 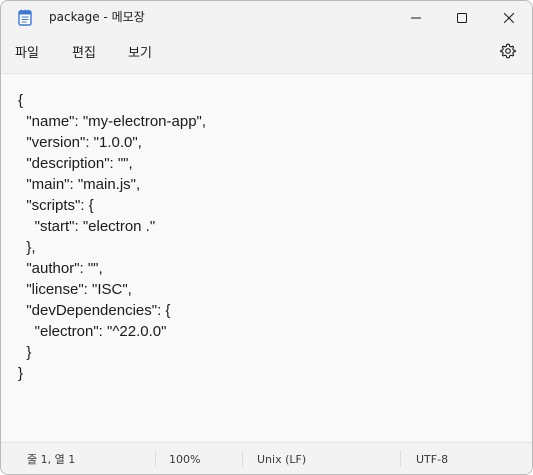 I want to click on menu-bar: 파일 편집 보기, so click(x=266, y=53).